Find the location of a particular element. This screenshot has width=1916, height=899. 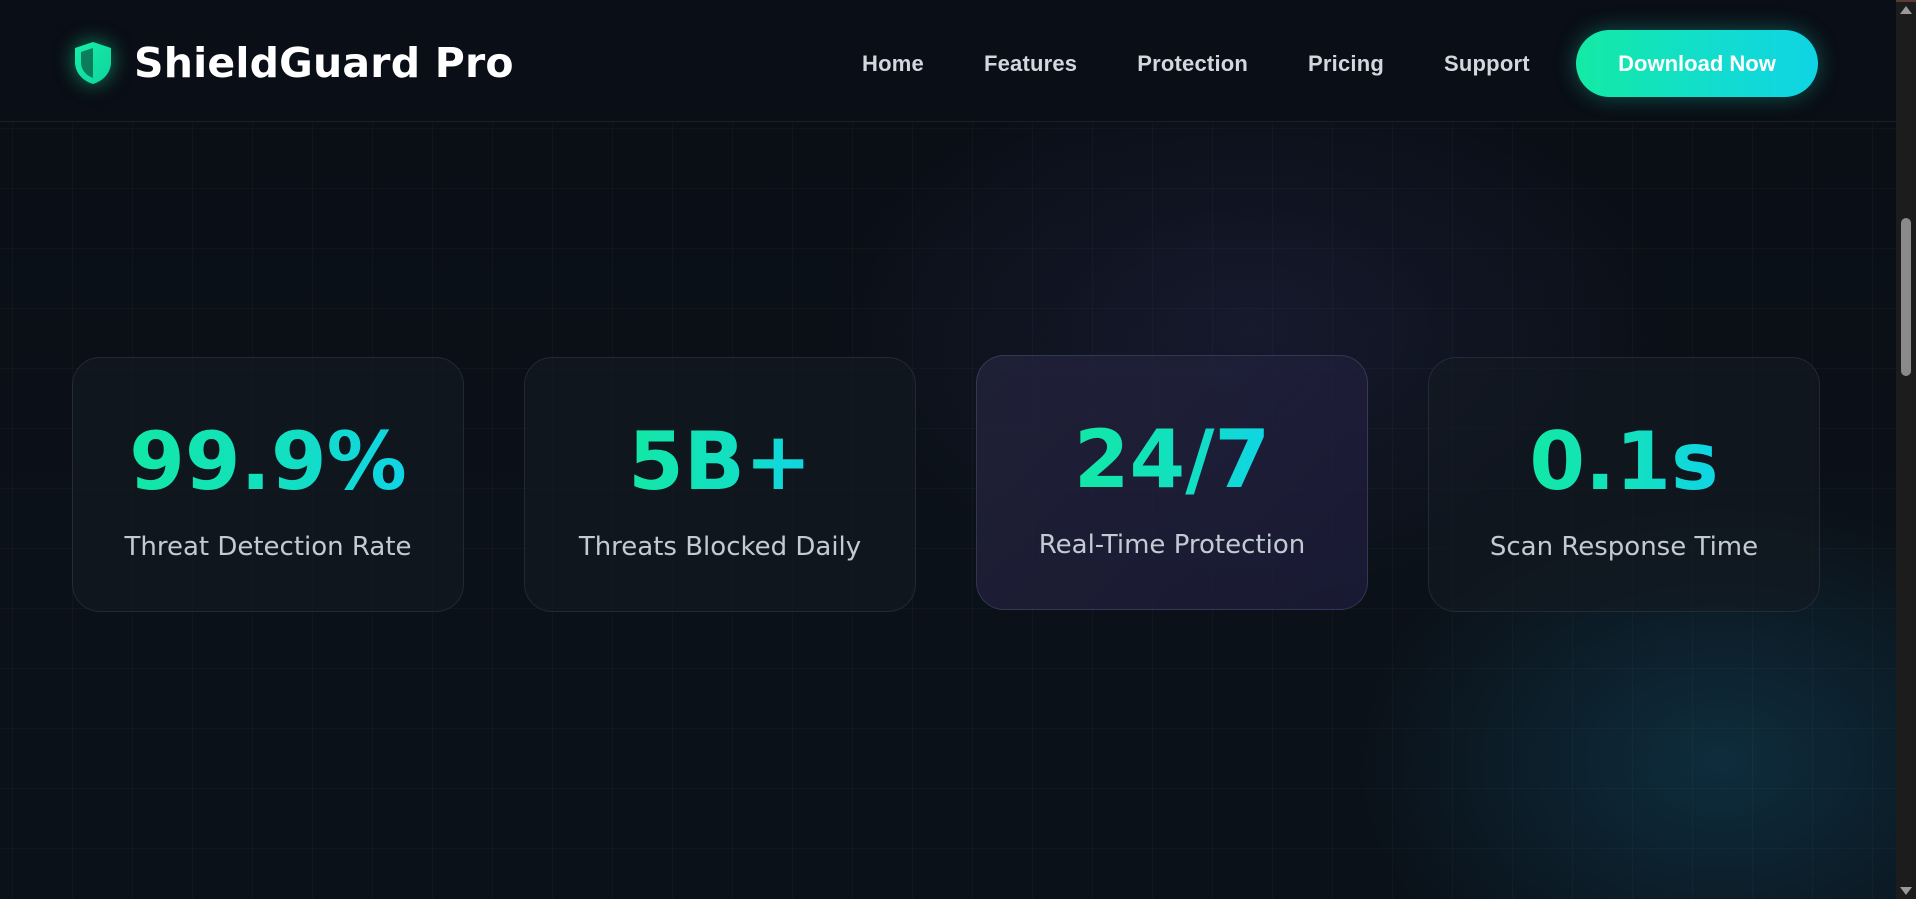

stat-value: 0.1s is located at coordinates (1624, 461).